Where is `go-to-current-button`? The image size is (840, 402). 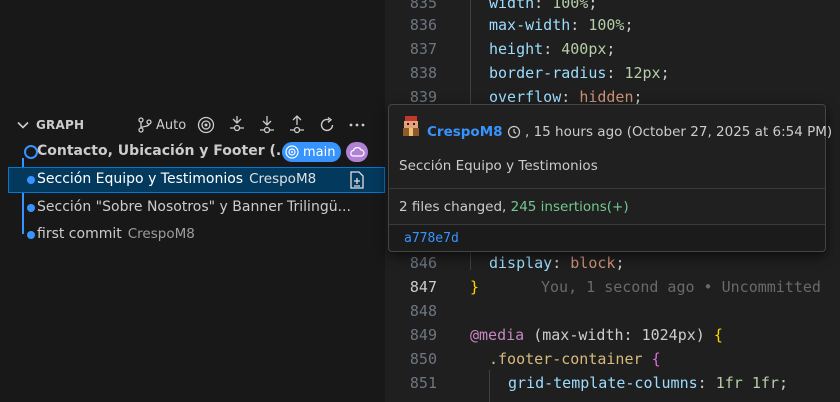 go-to-current-button is located at coordinates (206, 125).